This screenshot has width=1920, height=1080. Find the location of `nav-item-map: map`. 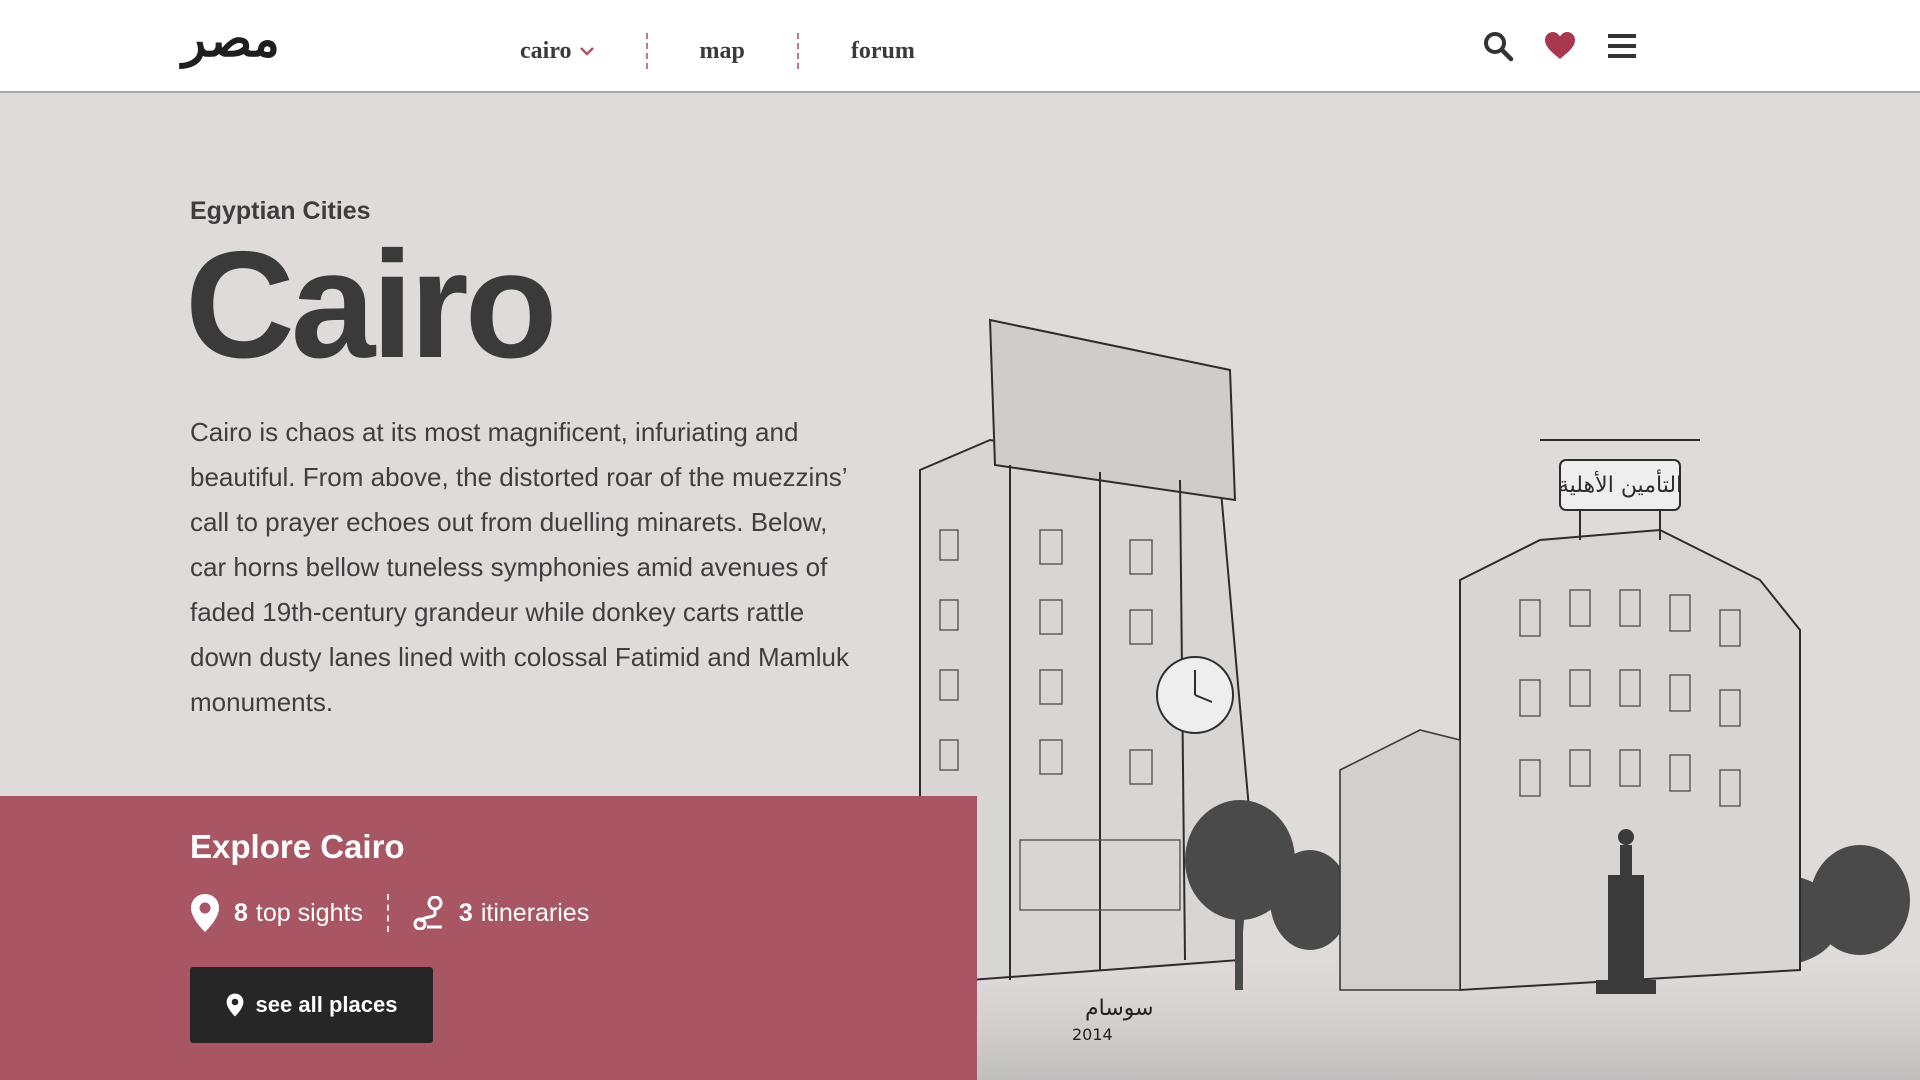

nav-item-map: map is located at coordinates (722, 51).